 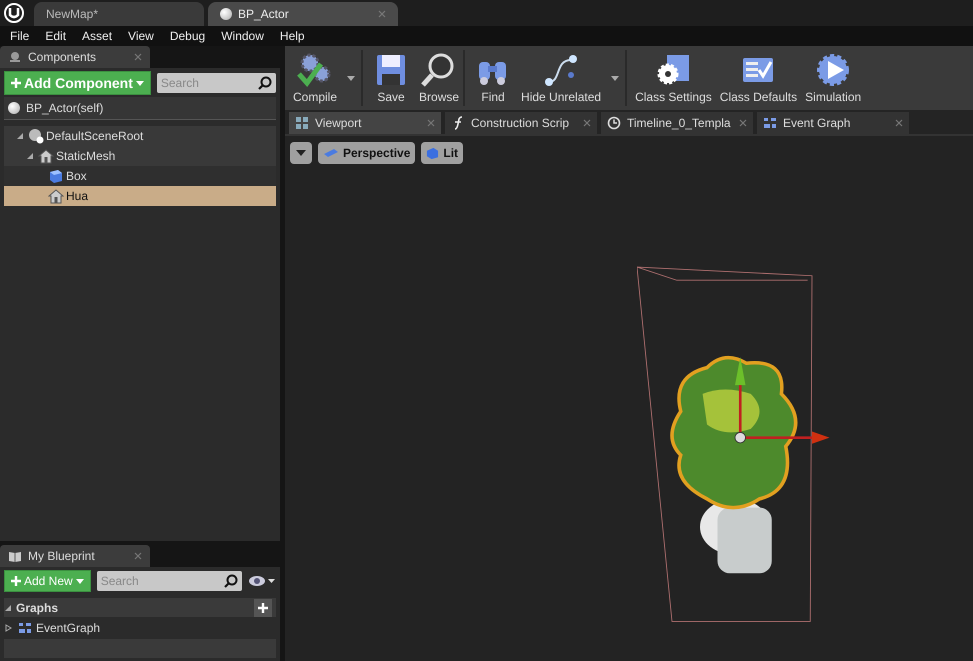 What do you see at coordinates (140, 176) in the screenshot?
I see `tree-item: Box` at bounding box center [140, 176].